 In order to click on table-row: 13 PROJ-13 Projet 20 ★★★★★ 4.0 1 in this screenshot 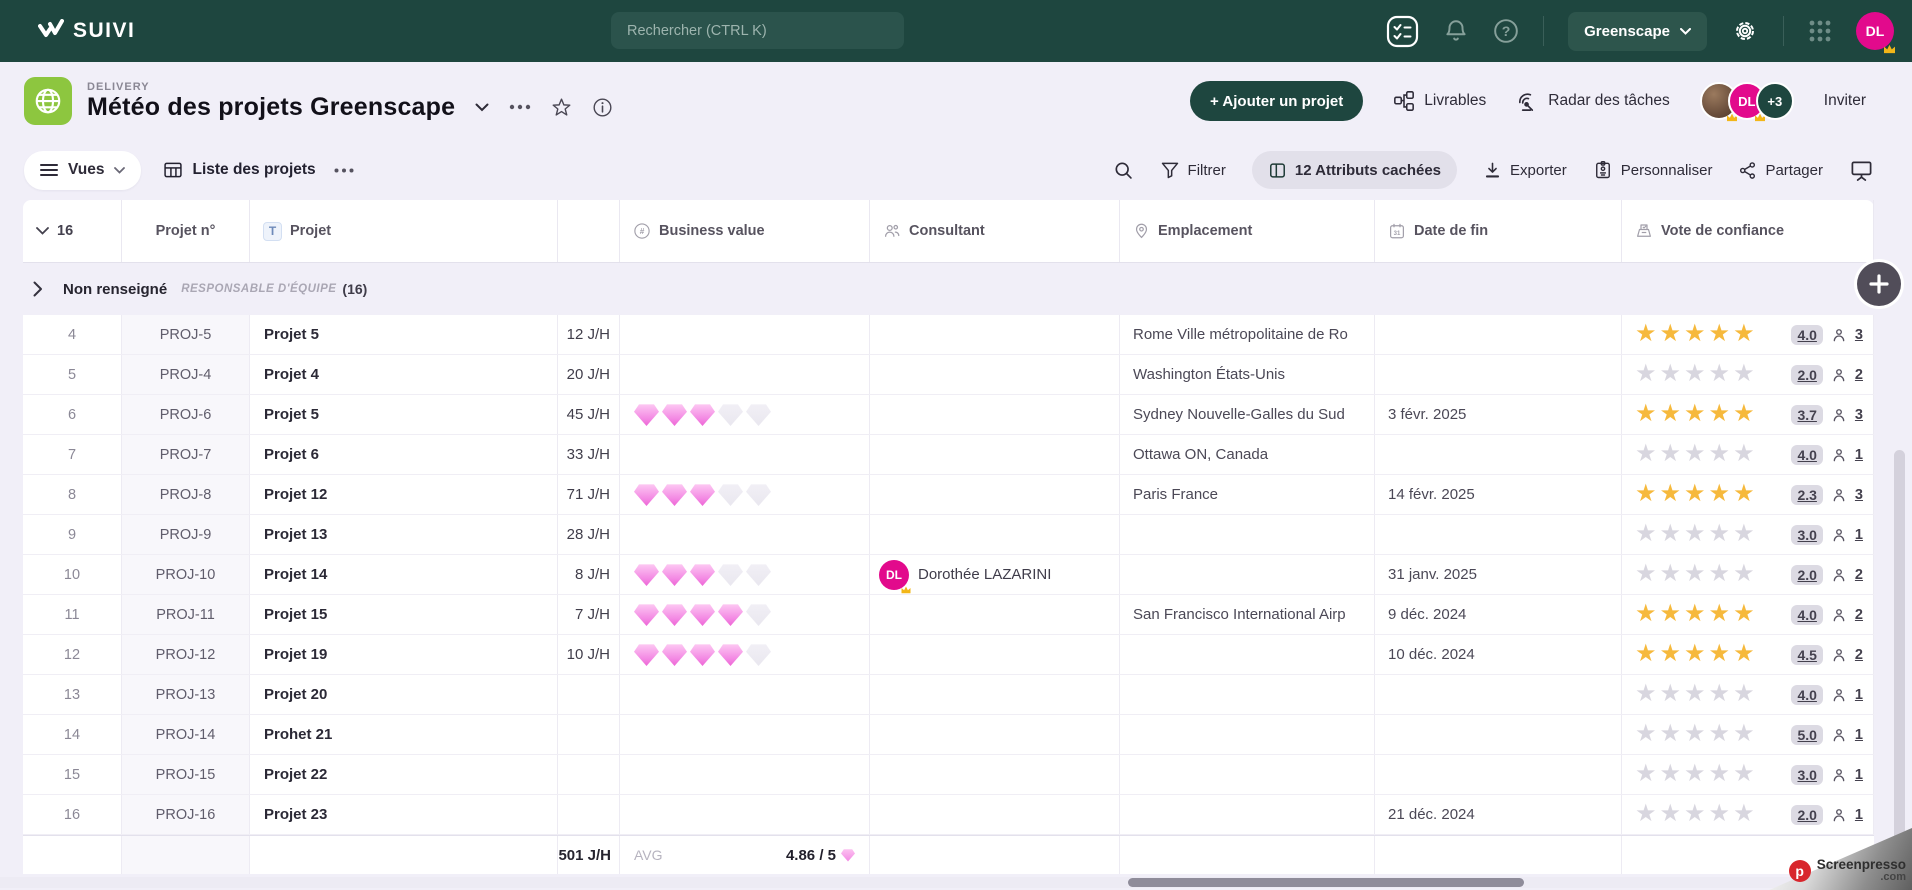, I will do `click(948, 695)`.